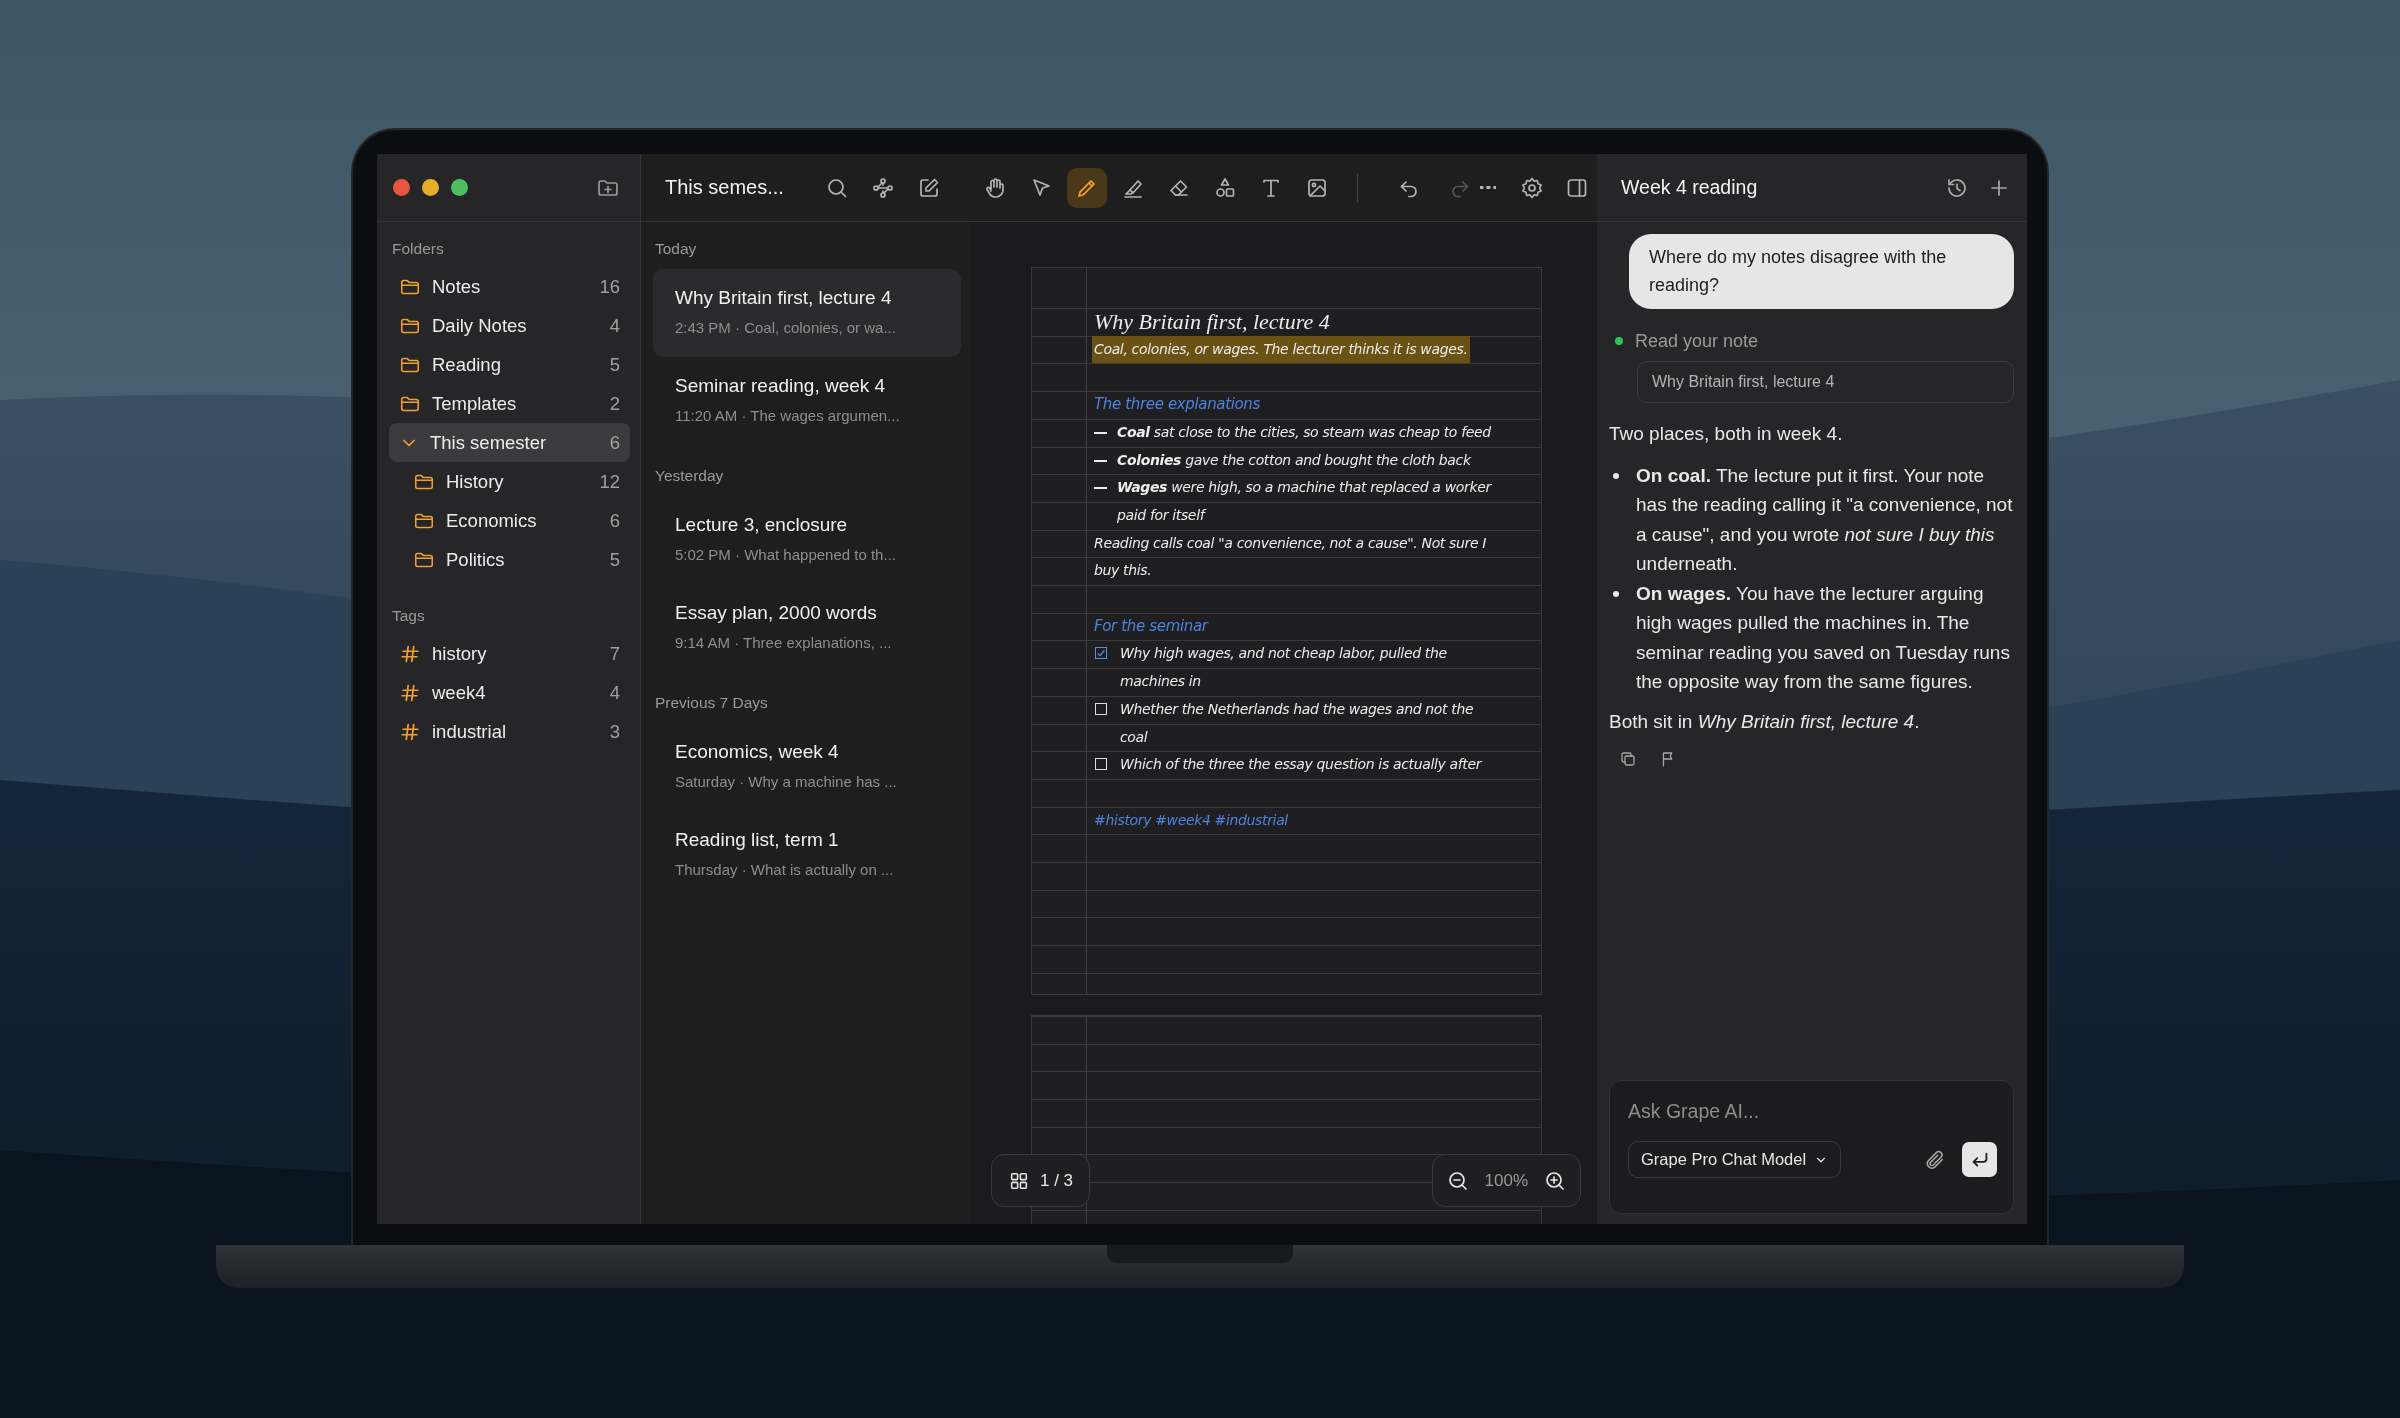  Describe the element at coordinates (509, 481) in the screenshot. I see `folder-item: History 12` at that location.